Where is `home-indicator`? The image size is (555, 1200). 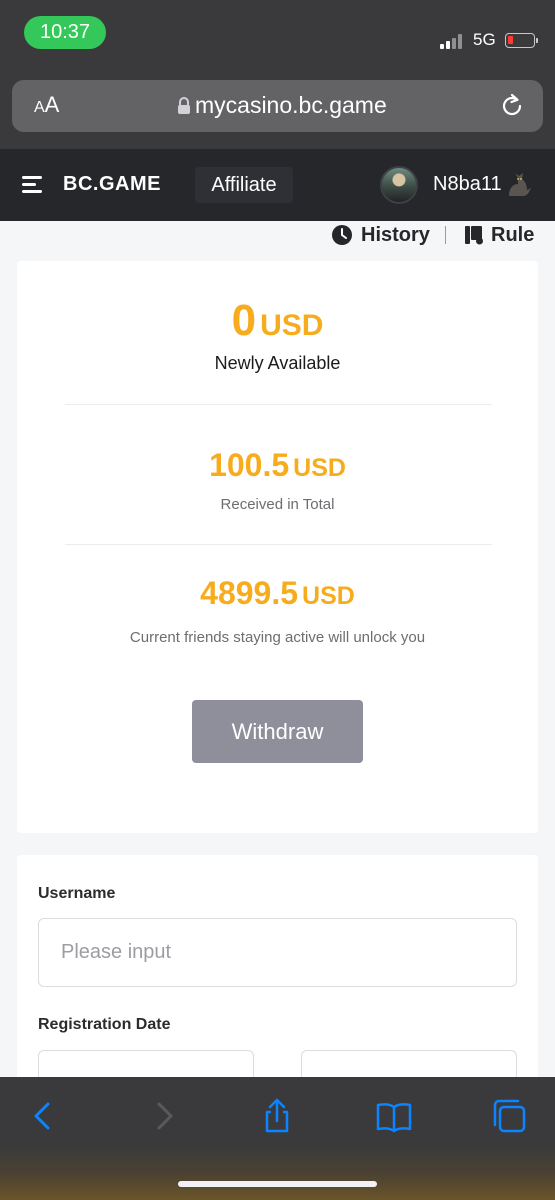 home-indicator is located at coordinates (277, 1184).